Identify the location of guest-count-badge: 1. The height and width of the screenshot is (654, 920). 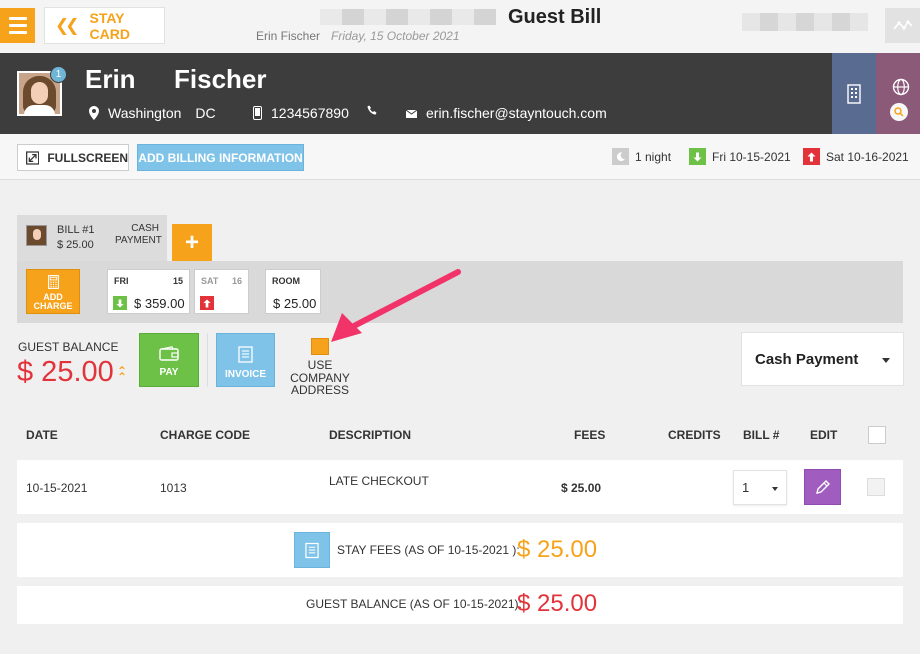
(58, 74).